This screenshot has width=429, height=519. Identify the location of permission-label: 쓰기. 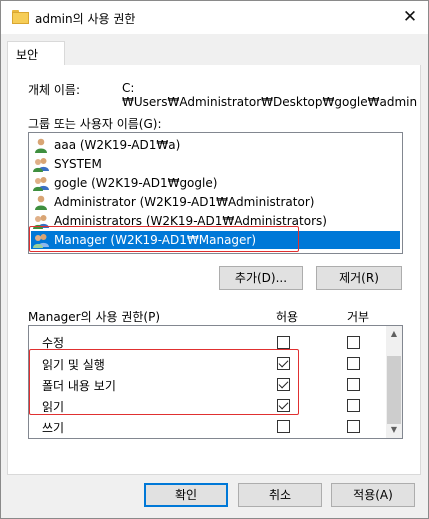
(53, 428).